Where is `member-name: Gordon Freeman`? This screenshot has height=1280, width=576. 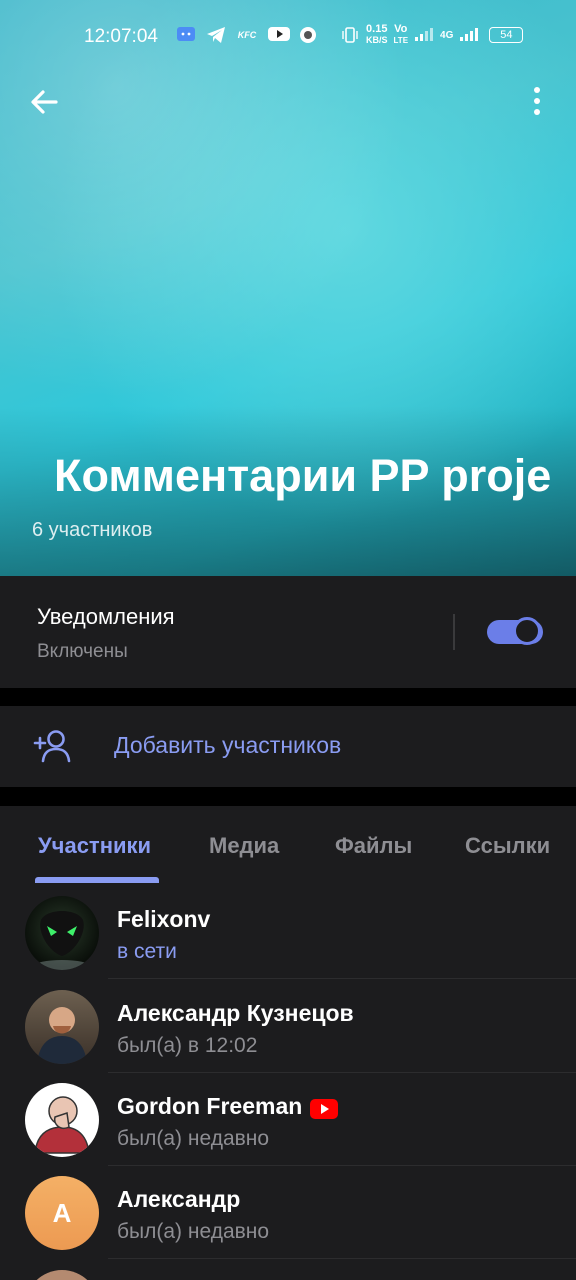
member-name: Gordon Freeman is located at coordinates (210, 1106).